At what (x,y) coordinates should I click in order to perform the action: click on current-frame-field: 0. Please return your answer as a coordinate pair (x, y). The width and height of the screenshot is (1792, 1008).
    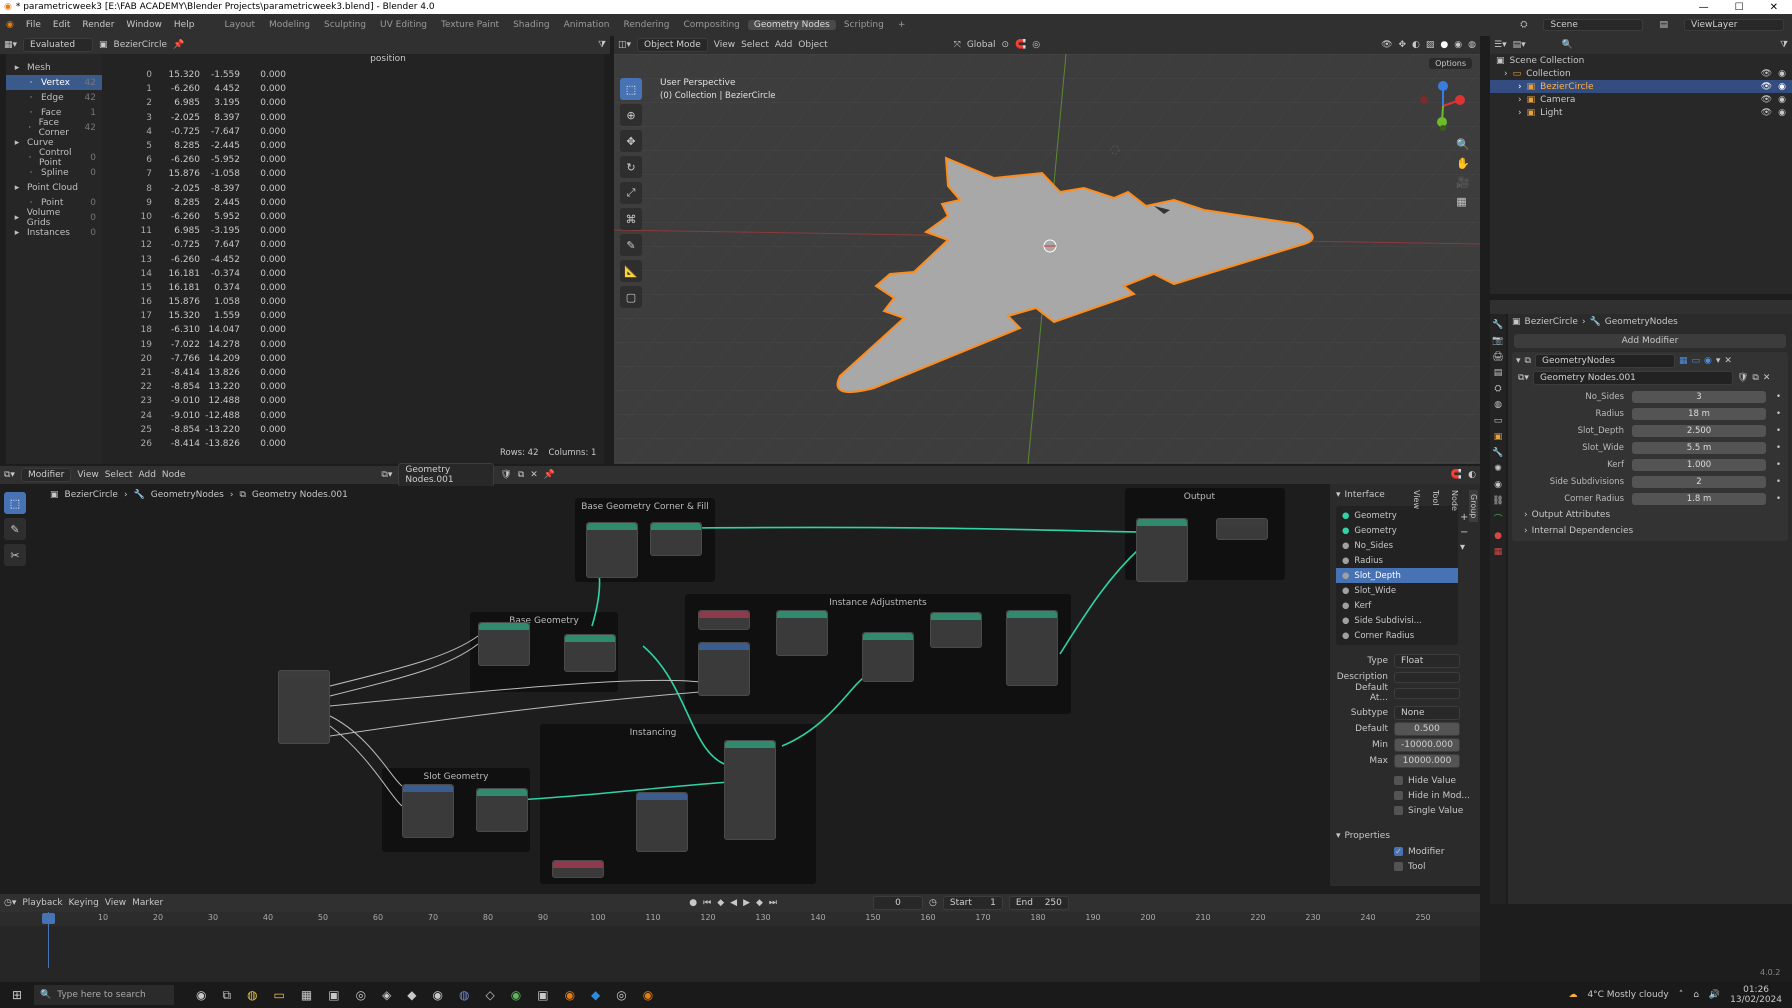
    Looking at the image, I should click on (898, 903).